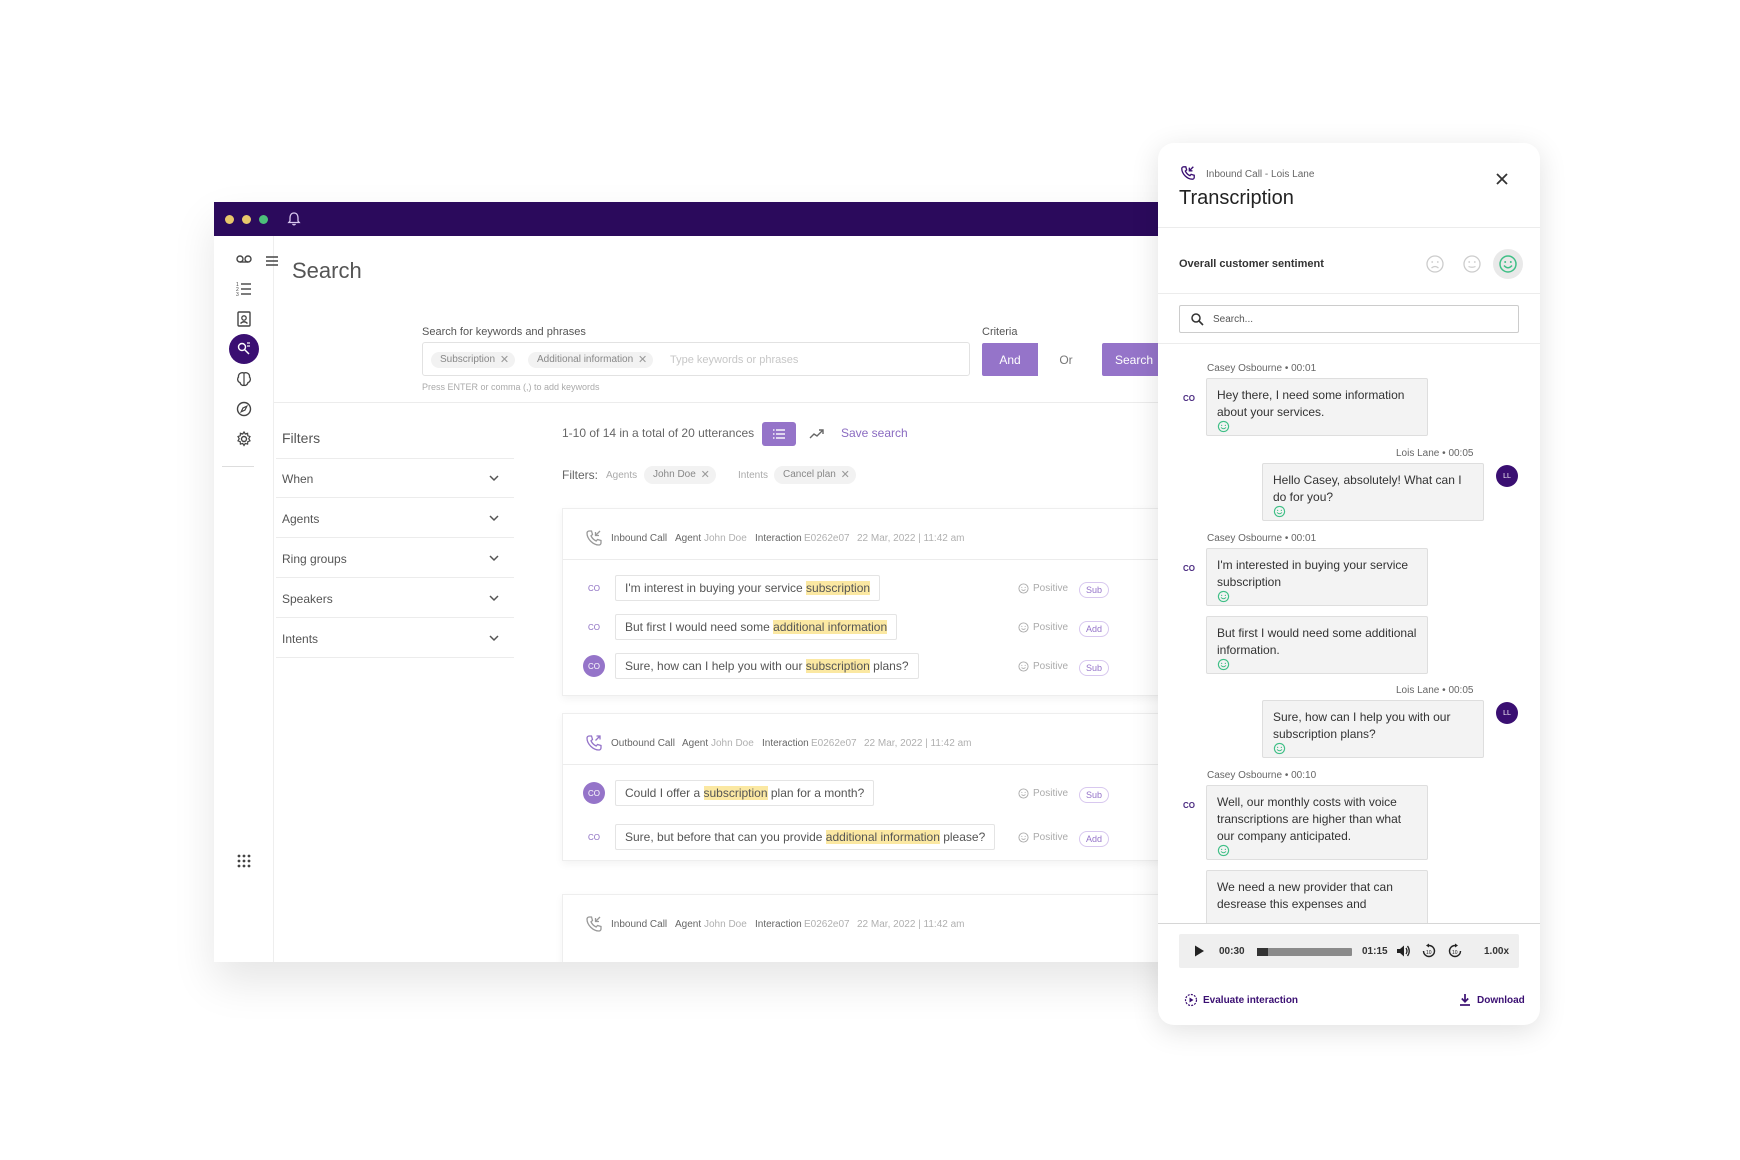 The height and width of the screenshot is (1160, 1740). Describe the element at coordinates (779, 434) in the screenshot. I see `list-view-button` at that location.